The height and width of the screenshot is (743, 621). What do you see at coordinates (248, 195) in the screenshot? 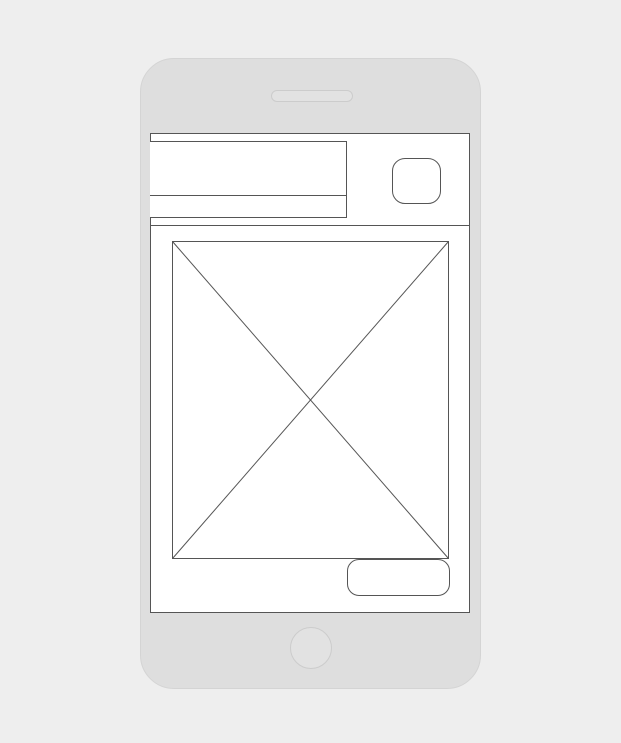
I see `header-block-divider` at bounding box center [248, 195].